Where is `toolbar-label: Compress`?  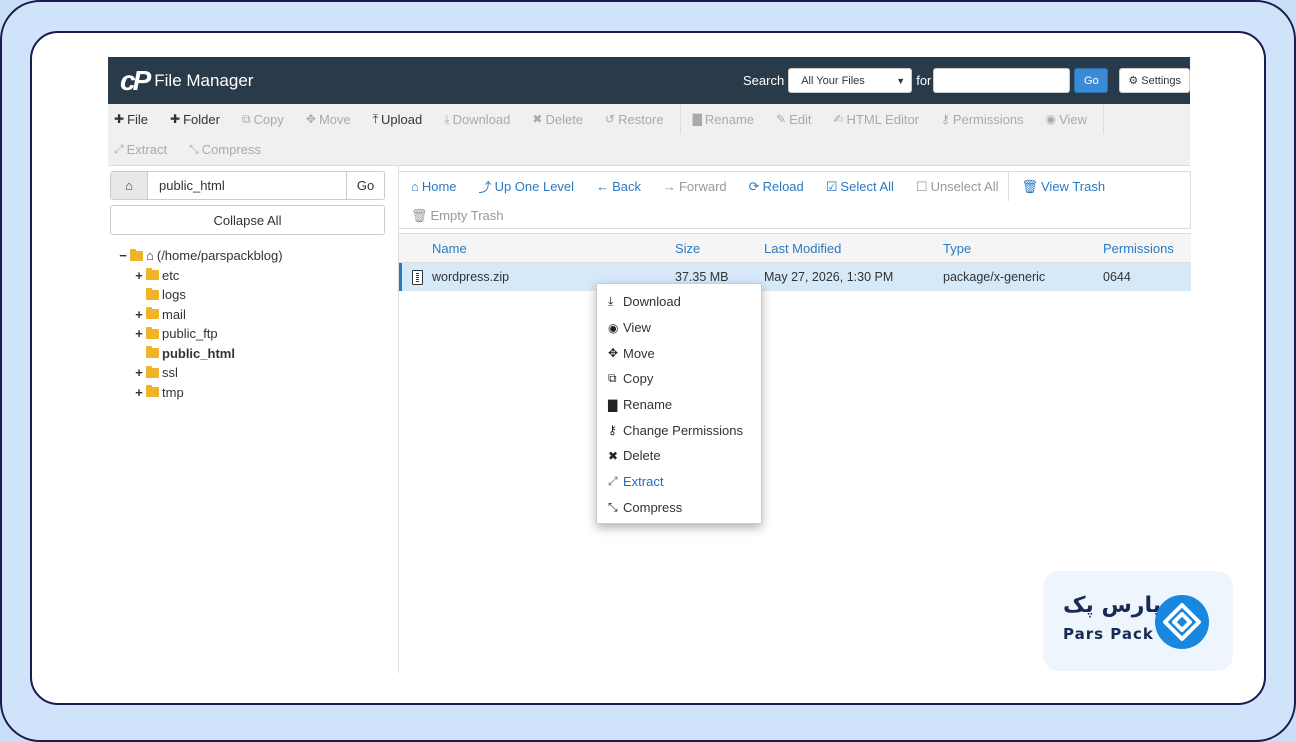
toolbar-label: Compress is located at coordinates (231, 149).